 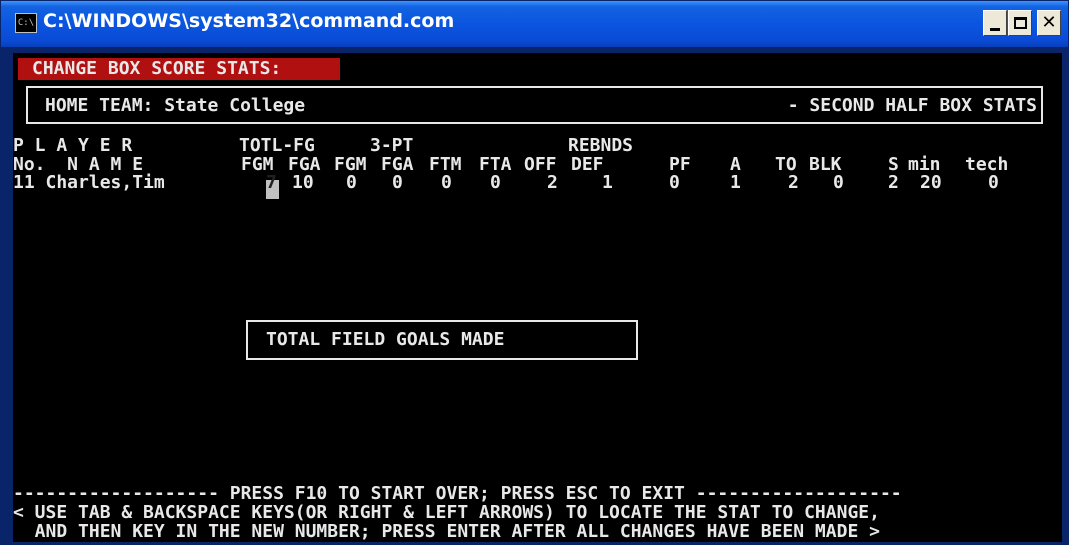 What do you see at coordinates (157, 68) in the screenshot?
I see `screen-heading-text: CHANGE BOX SCORE STATS:` at bounding box center [157, 68].